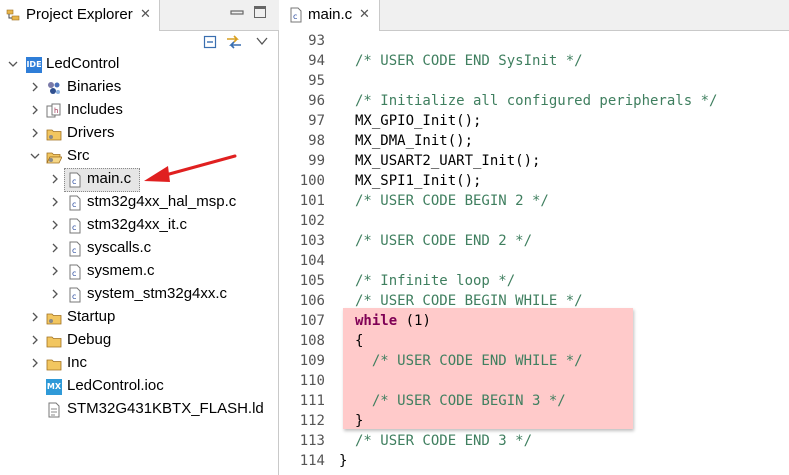 The image size is (789, 475). Describe the element at coordinates (145, 14) in the screenshot. I see `project-explorer-close-icon: ✕` at that location.